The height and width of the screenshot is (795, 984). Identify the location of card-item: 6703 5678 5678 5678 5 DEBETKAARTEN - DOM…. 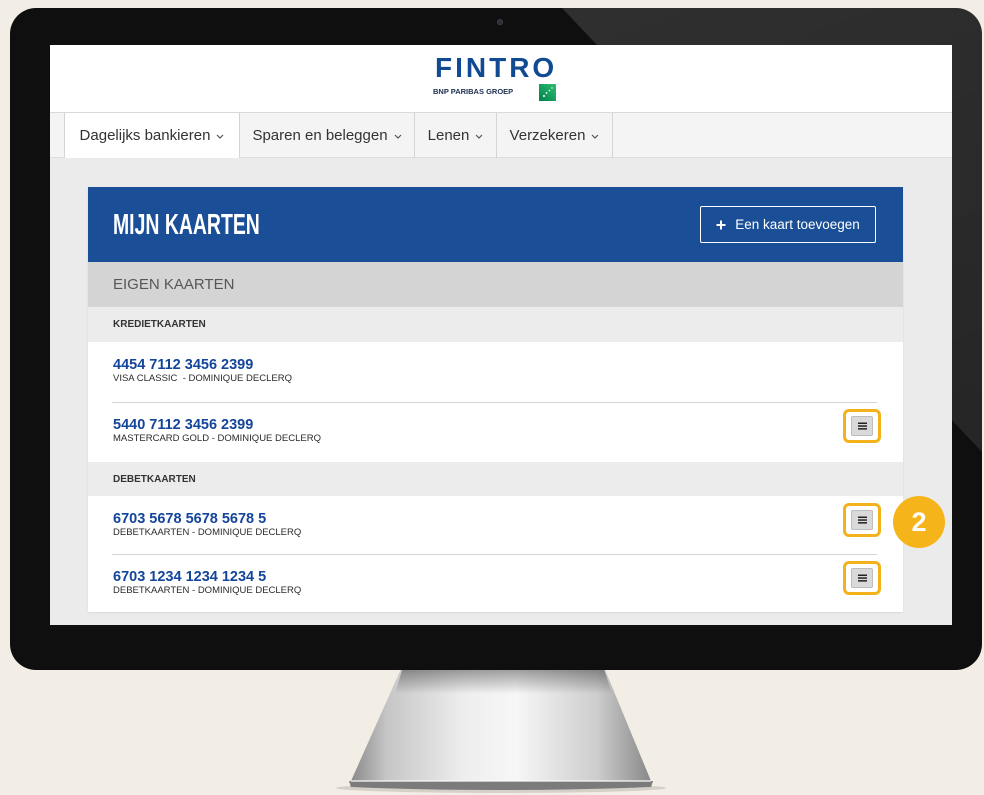
(495, 525).